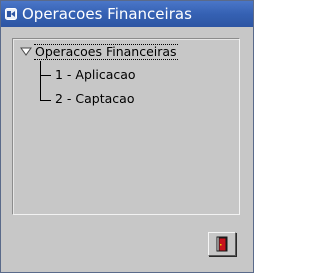 Image resolution: width=320 pixels, height=273 pixels. I want to click on tree-item-aplicacao: 1 - Aplicacao, so click(95, 75).